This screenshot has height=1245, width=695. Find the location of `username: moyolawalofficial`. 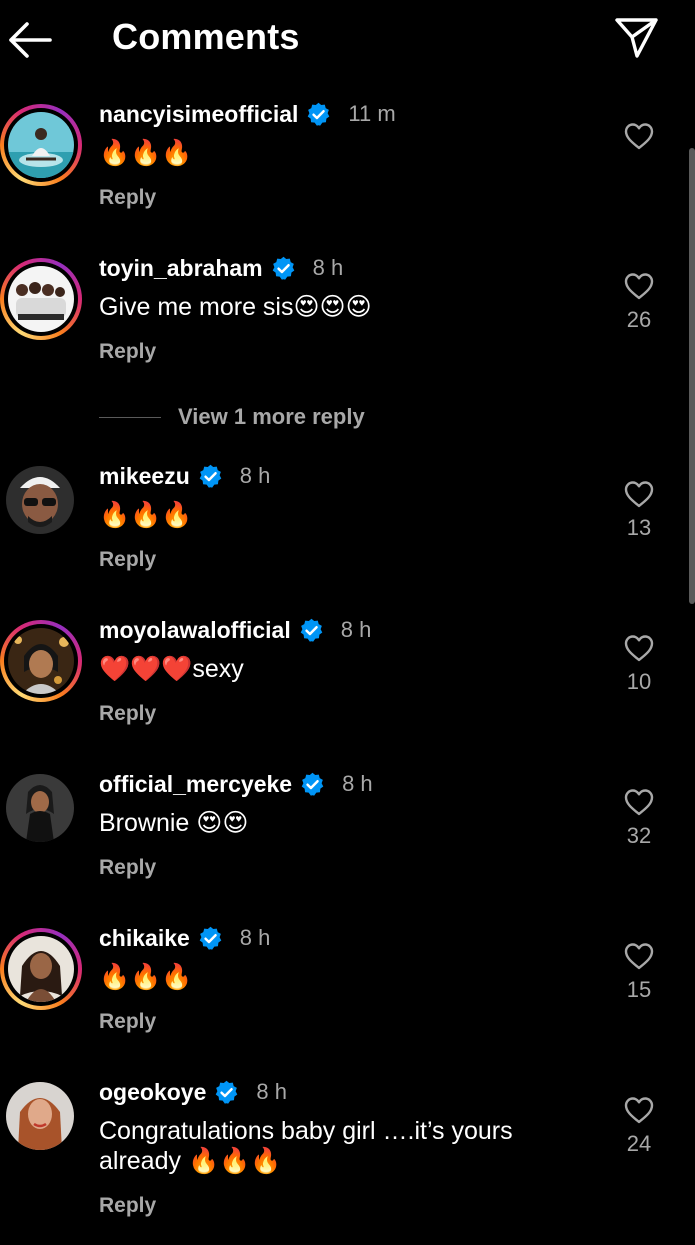

username: moyolawalofficial is located at coordinates (195, 630).